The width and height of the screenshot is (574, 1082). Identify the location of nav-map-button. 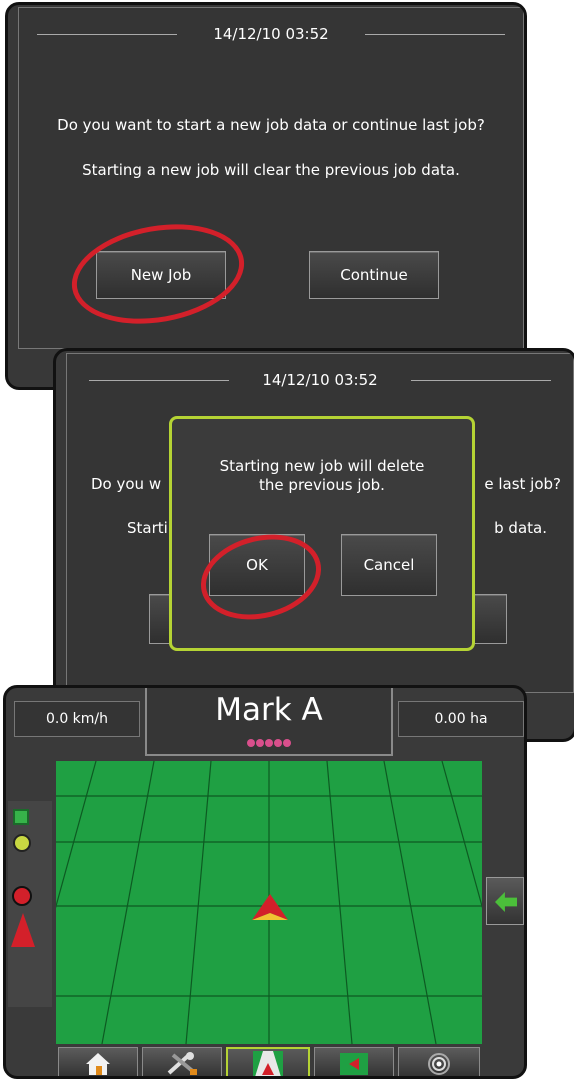
(354, 1061).